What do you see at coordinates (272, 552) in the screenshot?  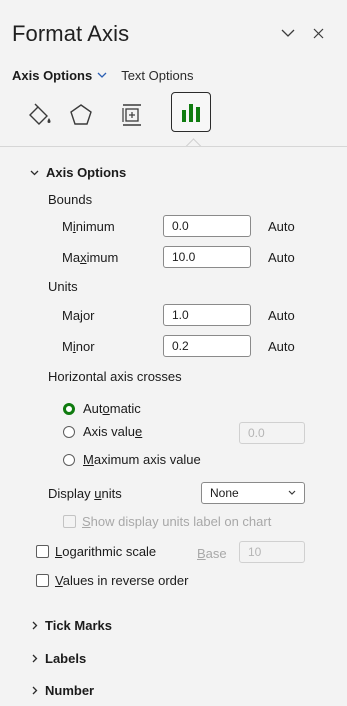 I see `base-input: 10` at bounding box center [272, 552].